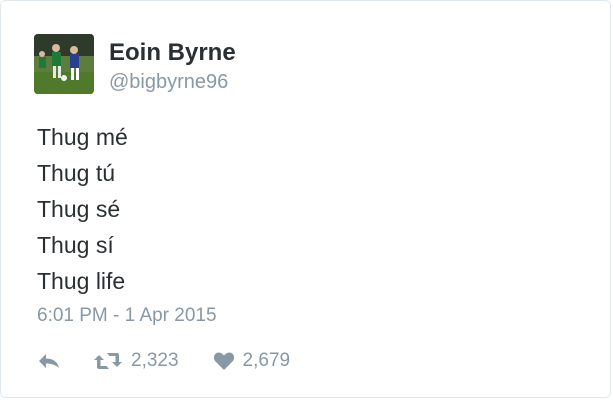 The width and height of the screenshot is (613, 400). I want to click on tweet-timestamp: 6:01 PM - 1 Apr 2015, so click(127, 316).